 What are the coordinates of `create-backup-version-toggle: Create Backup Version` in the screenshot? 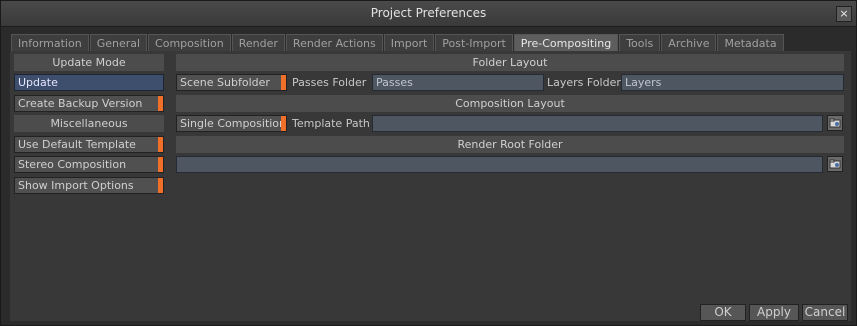 It's located at (89, 103).